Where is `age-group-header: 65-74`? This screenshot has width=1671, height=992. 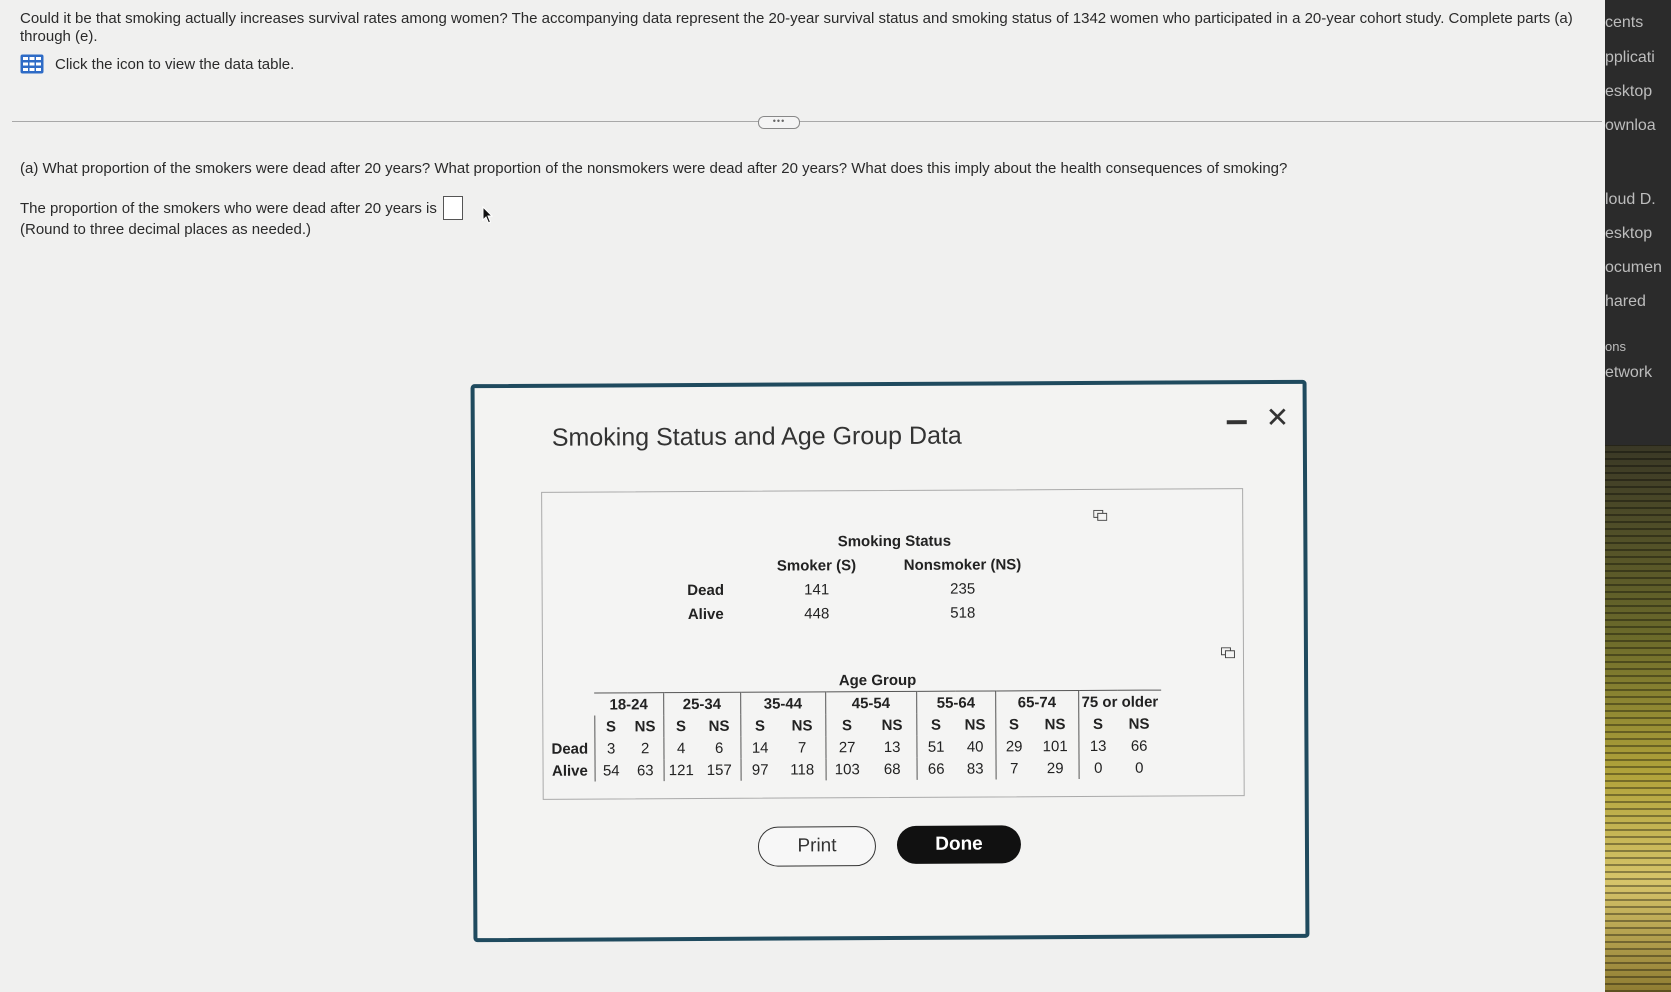
age-group-header: 65-74 is located at coordinates (1037, 702).